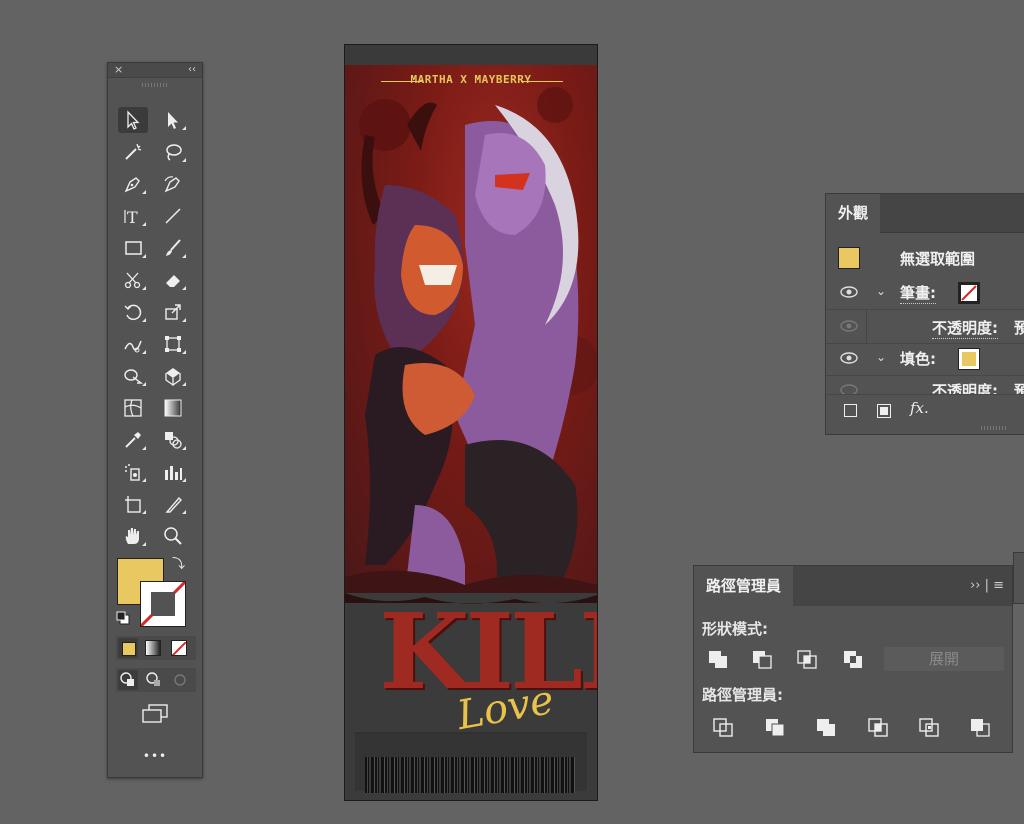 Image resolution: width=1024 pixels, height=824 pixels. Describe the element at coordinates (1018, 578) in the screenshot. I see `collapsed-panel-edge` at that location.